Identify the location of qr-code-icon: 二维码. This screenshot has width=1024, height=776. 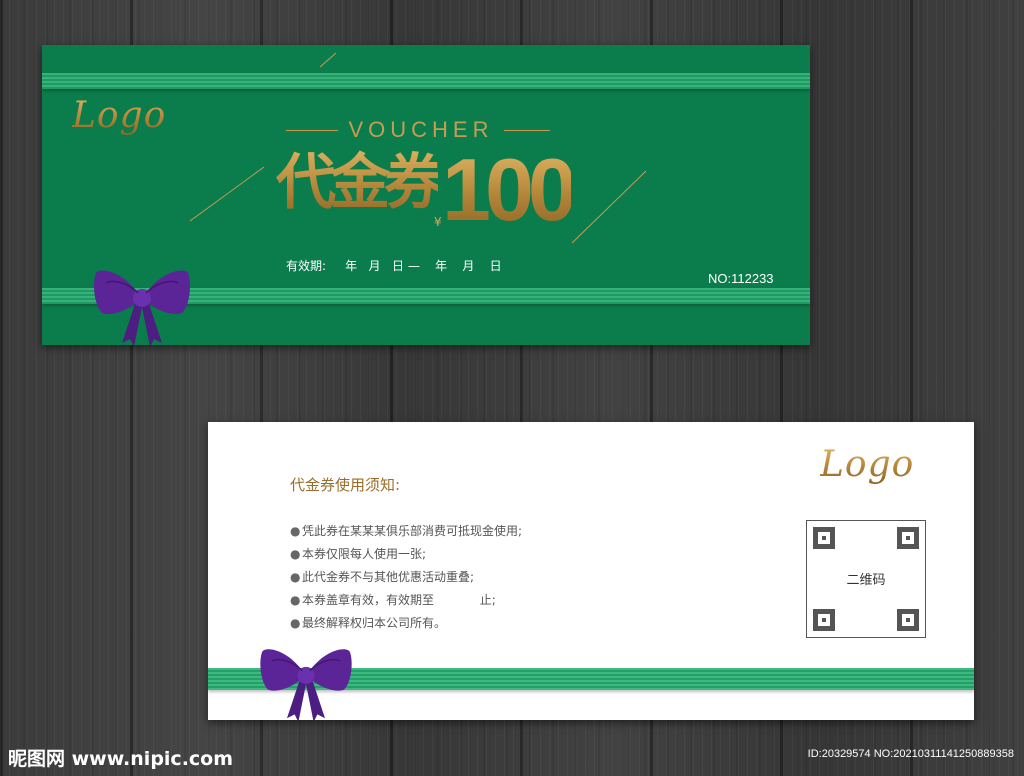
(866, 579).